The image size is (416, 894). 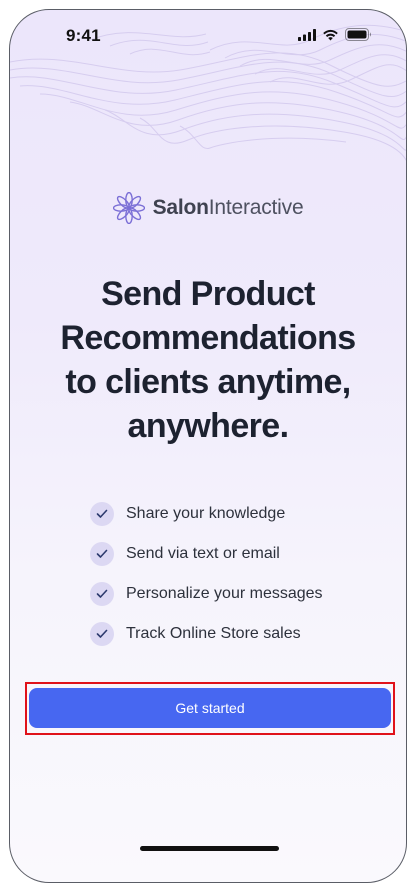 What do you see at coordinates (358, 34) in the screenshot?
I see `battery-icon` at bounding box center [358, 34].